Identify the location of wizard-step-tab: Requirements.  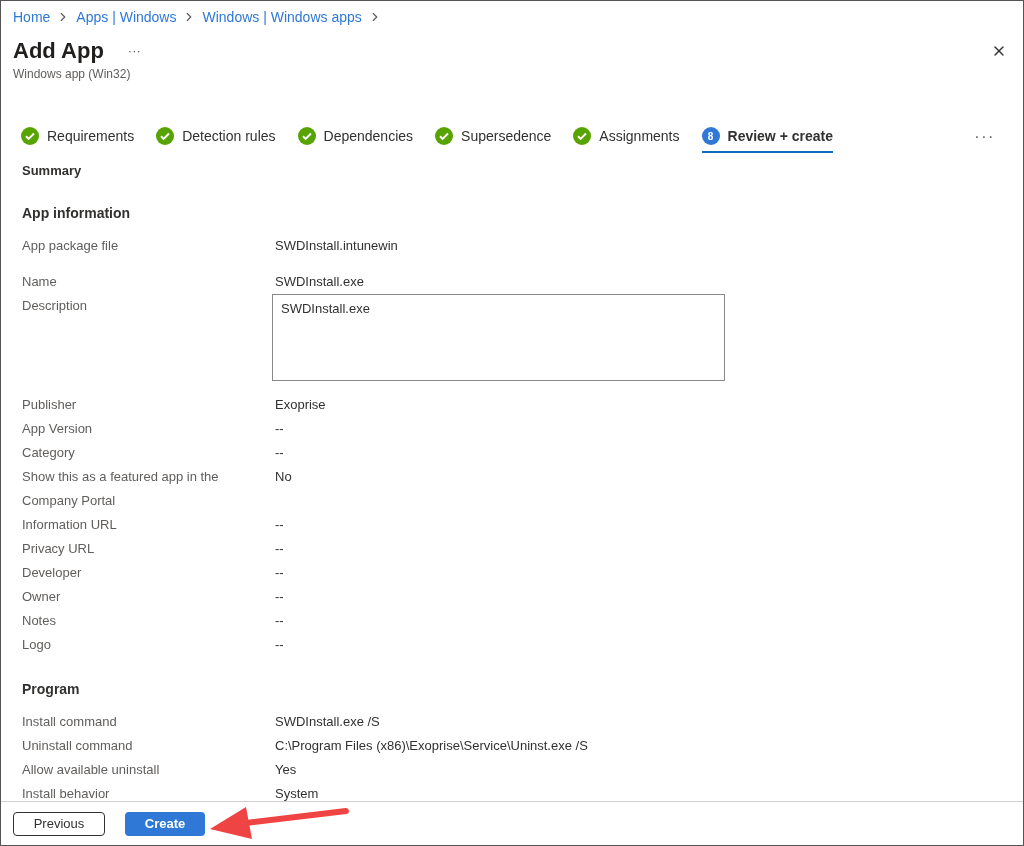
(78, 137).